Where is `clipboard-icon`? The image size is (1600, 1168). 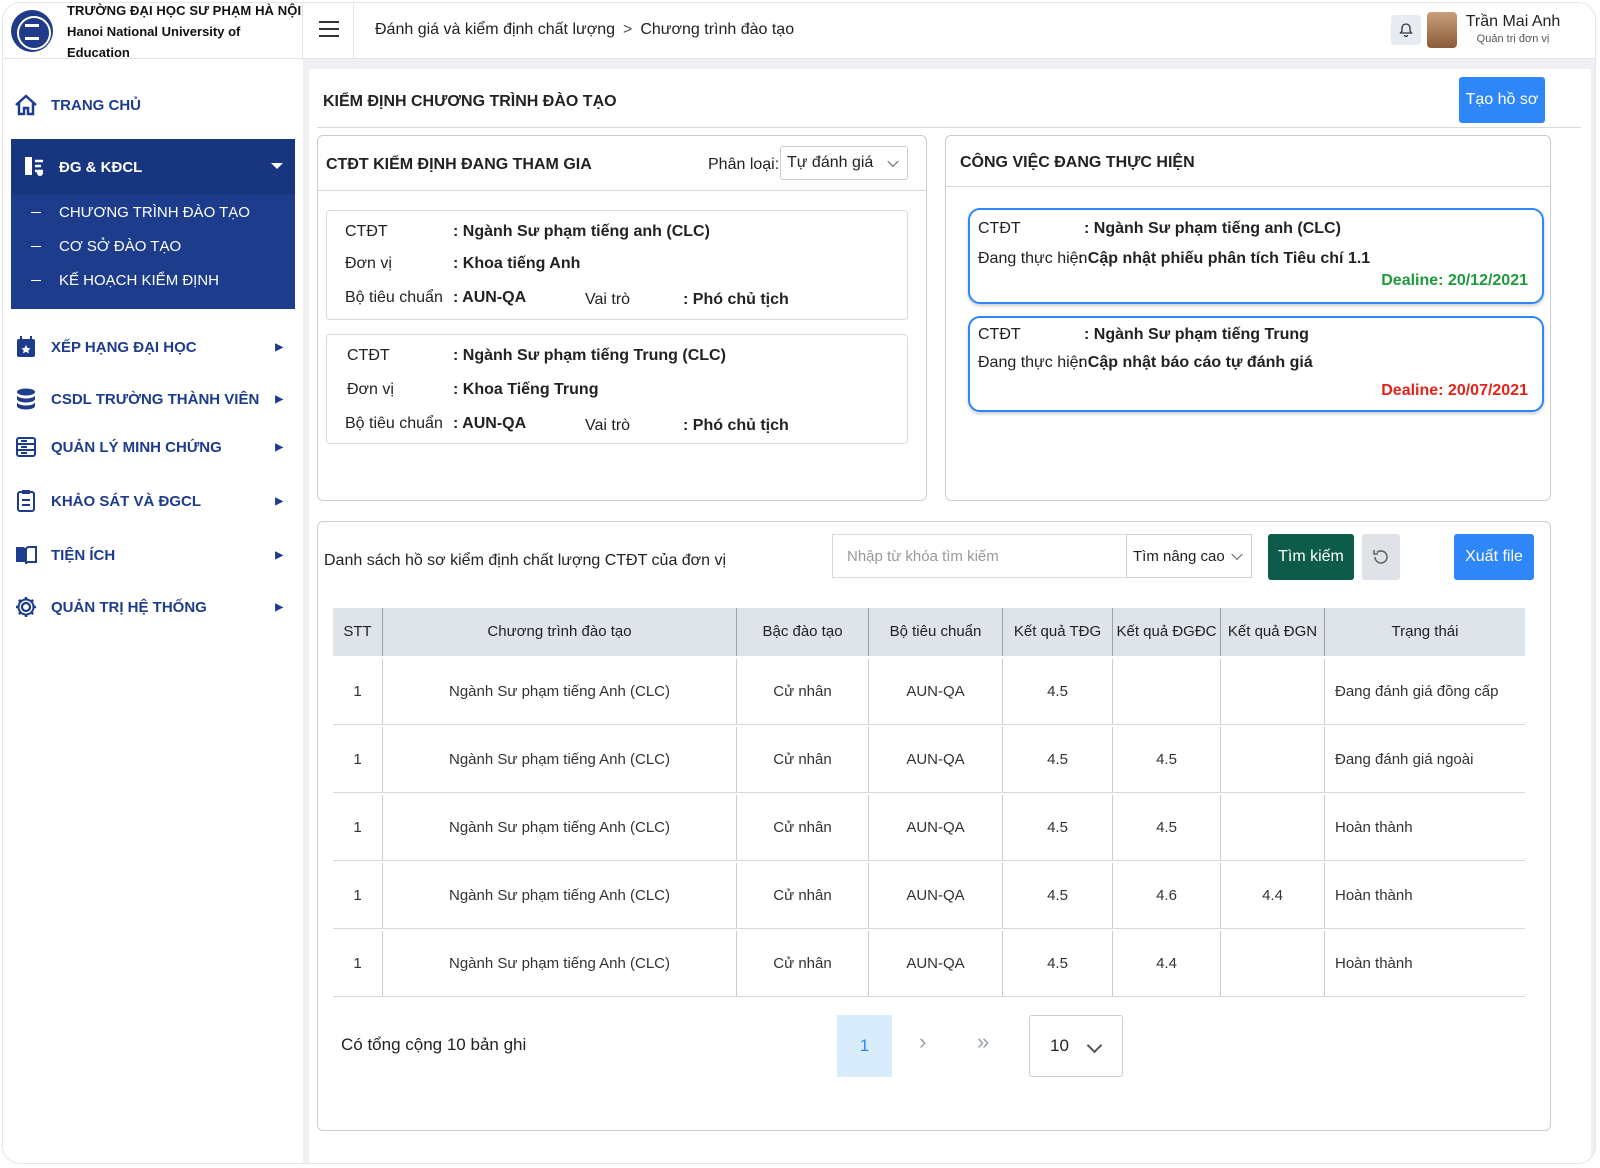
clipboard-icon is located at coordinates (26, 501).